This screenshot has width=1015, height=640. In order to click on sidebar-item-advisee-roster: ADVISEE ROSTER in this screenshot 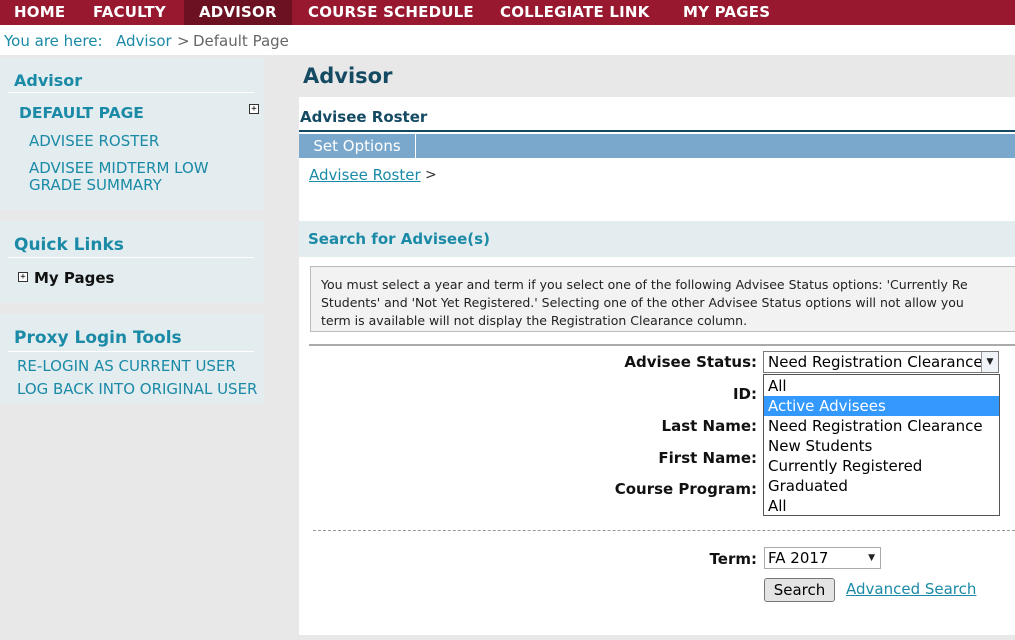, I will do `click(94, 141)`.